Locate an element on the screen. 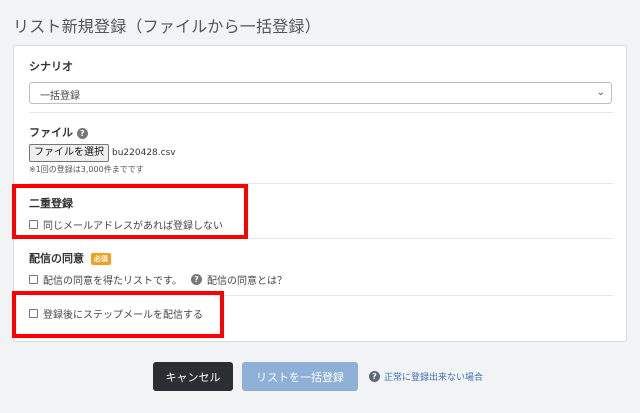 The width and height of the screenshot is (640, 413). consent-help-link: 配信の同意とは？ is located at coordinates (247, 279).